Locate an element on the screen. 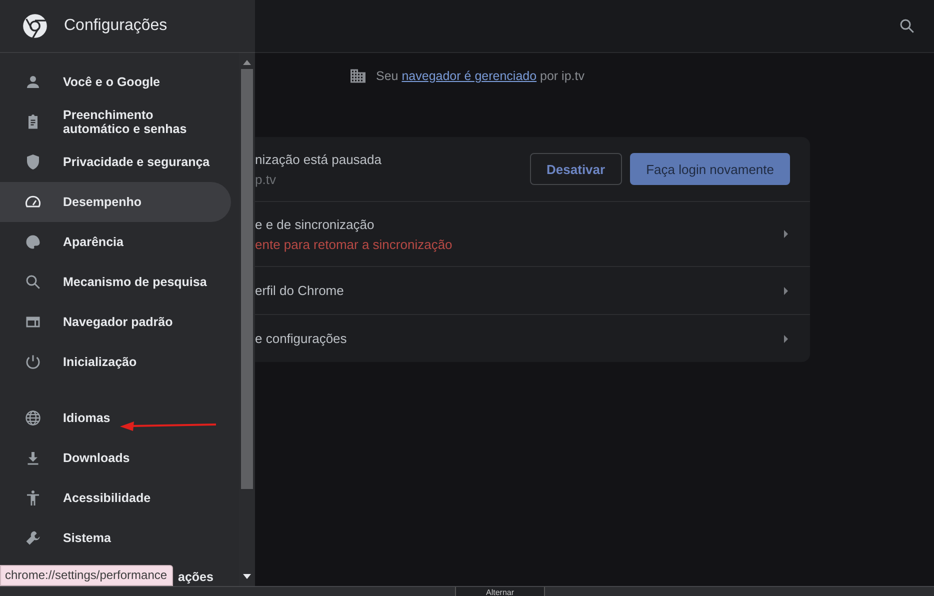  nav-item: Idiomas is located at coordinates (115, 418).